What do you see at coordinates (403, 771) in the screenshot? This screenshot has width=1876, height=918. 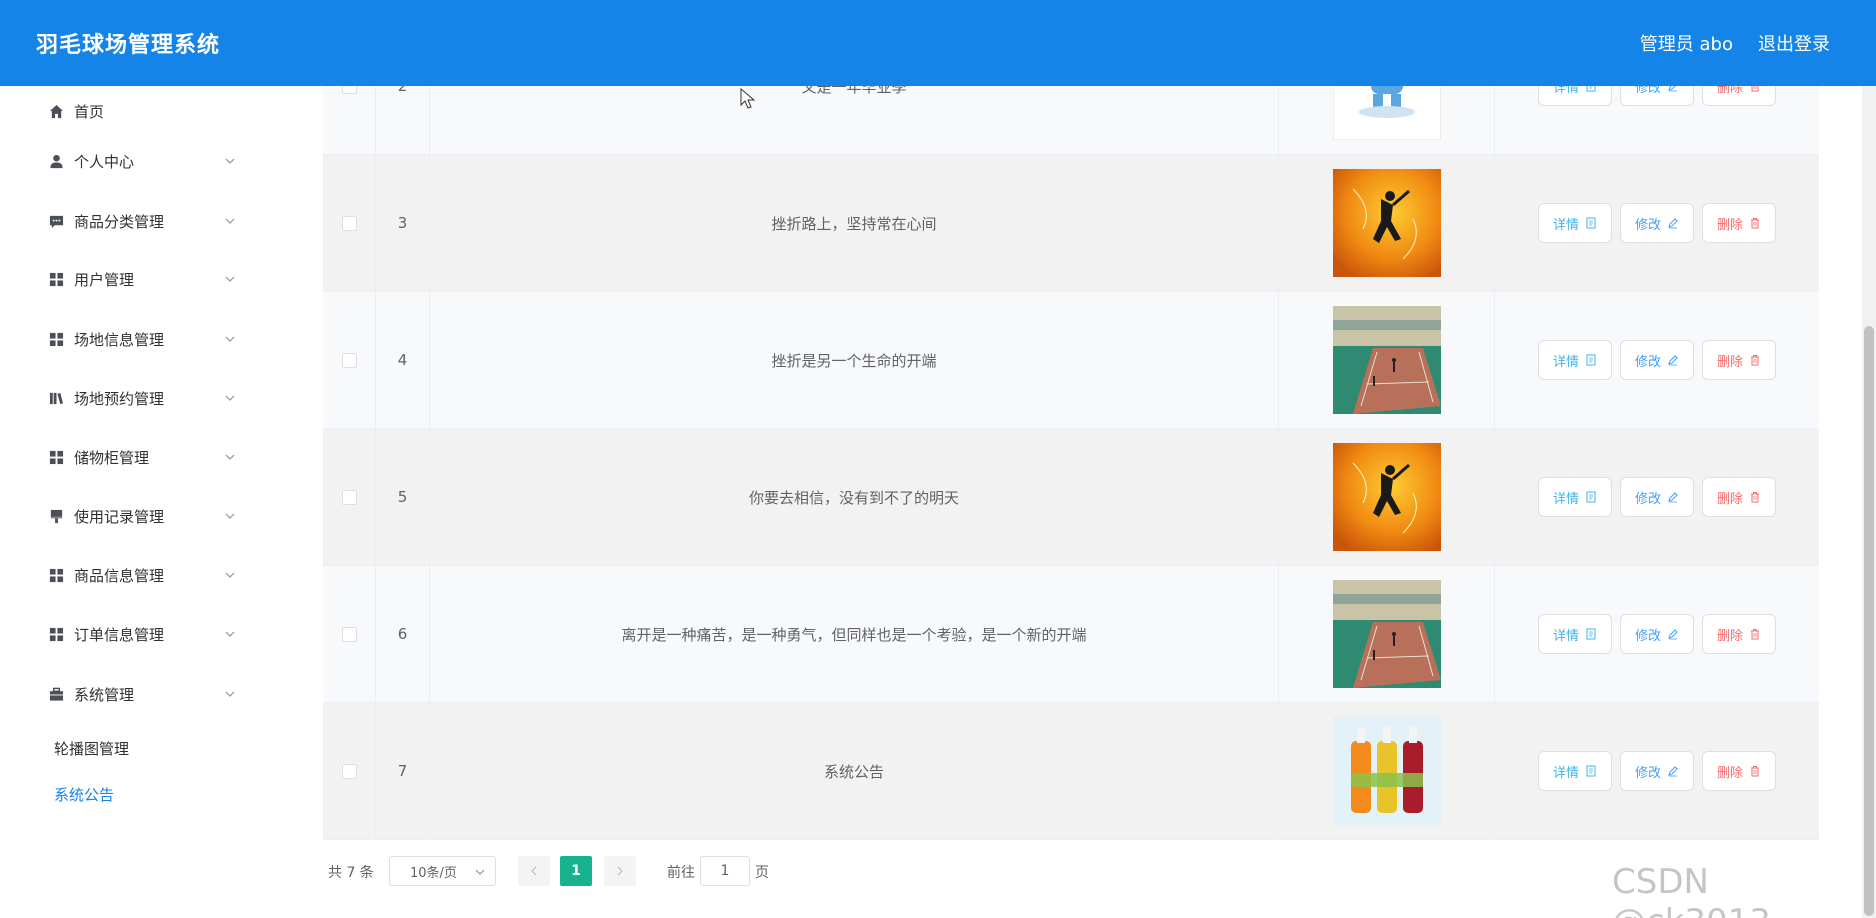 I see `row-index: 7` at bounding box center [403, 771].